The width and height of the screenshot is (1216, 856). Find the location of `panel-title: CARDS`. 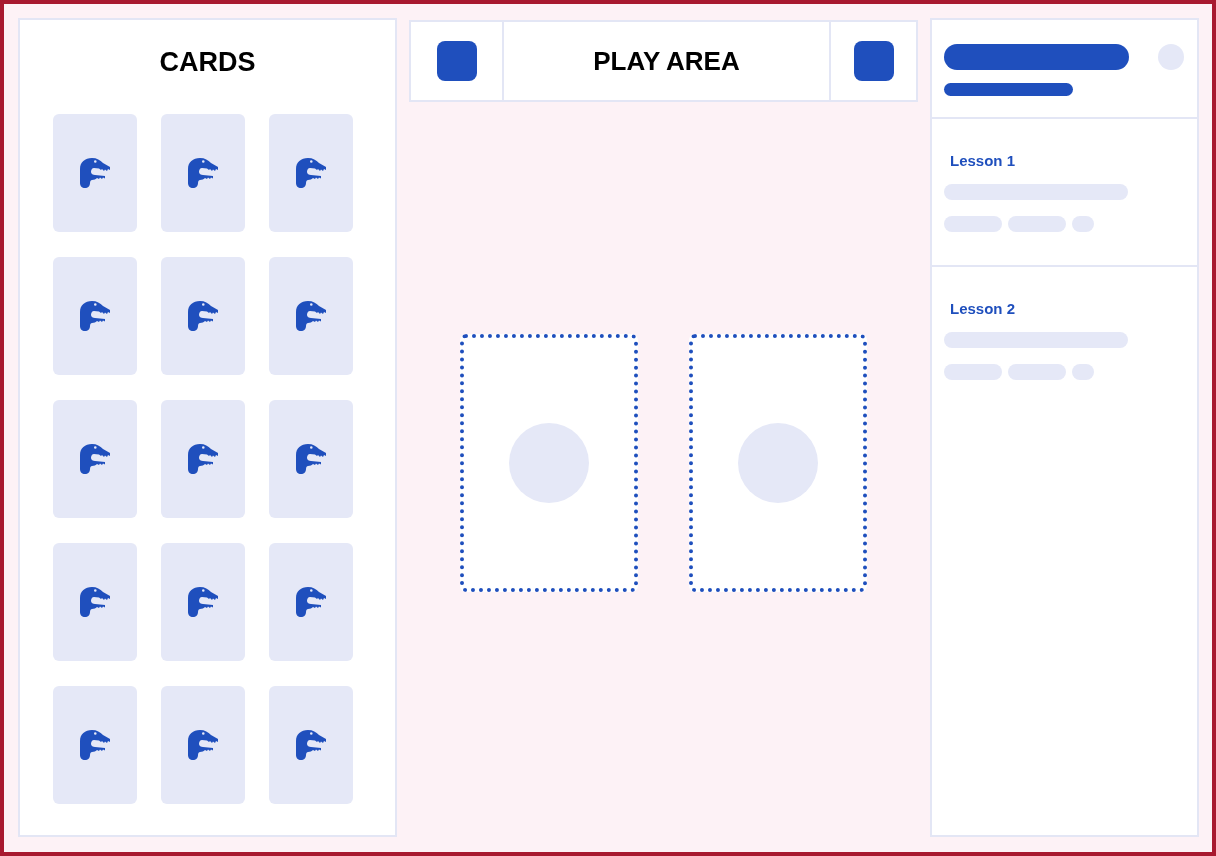

panel-title: CARDS is located at coordinates (207, 62).